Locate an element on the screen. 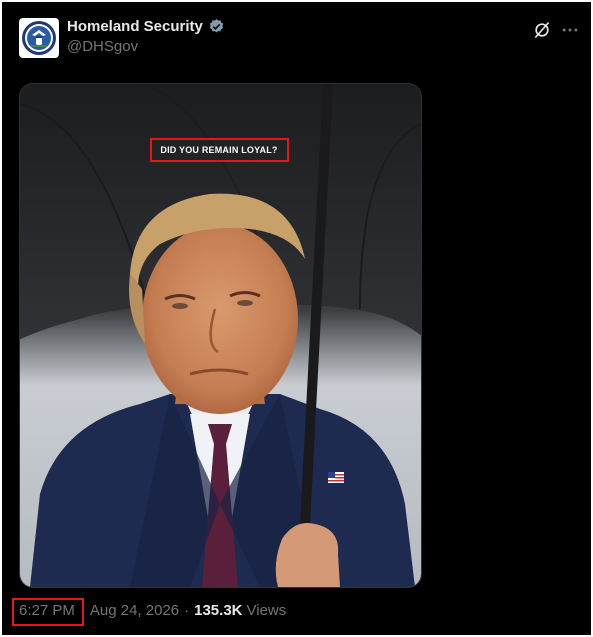  author-handle: @DHSgov is located at coordinates (102, 46).